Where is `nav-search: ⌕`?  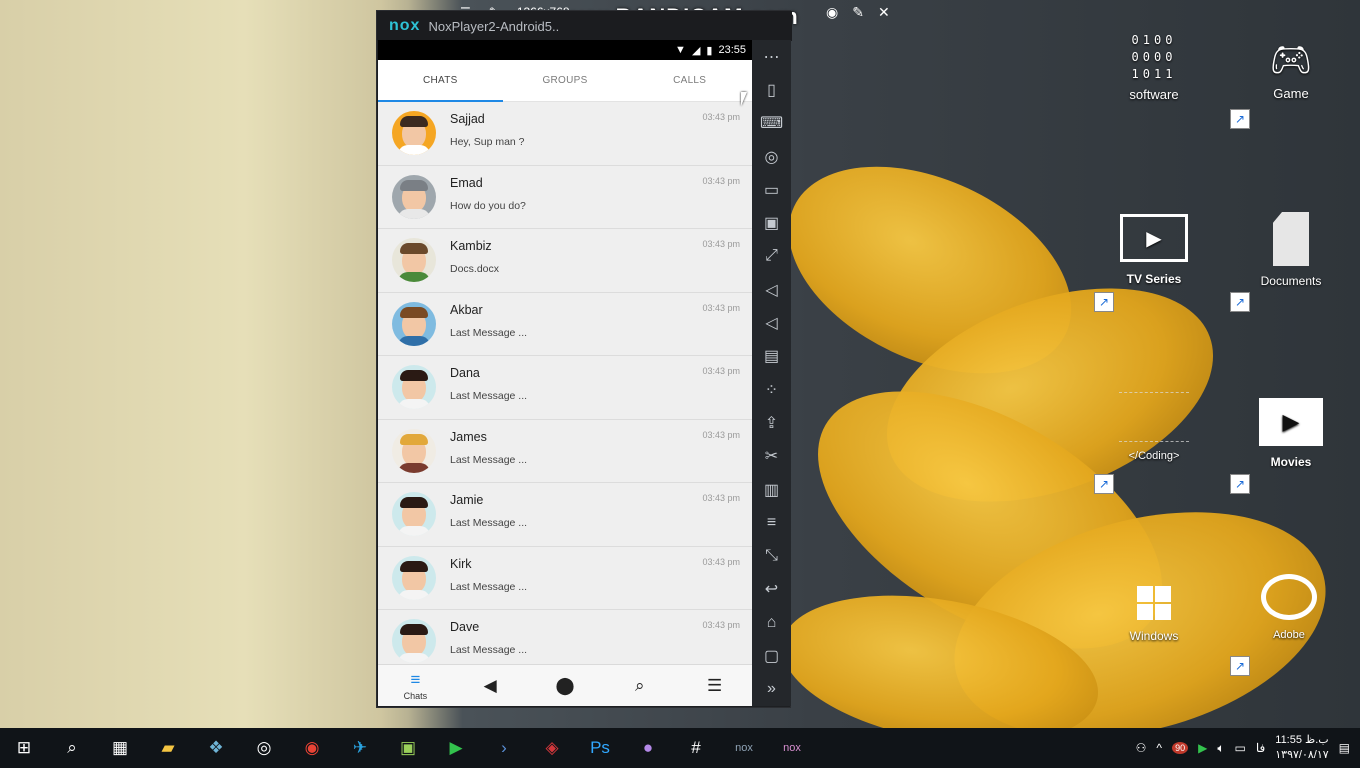 nav-search: ⌕ is located at coordinates (639, 685).